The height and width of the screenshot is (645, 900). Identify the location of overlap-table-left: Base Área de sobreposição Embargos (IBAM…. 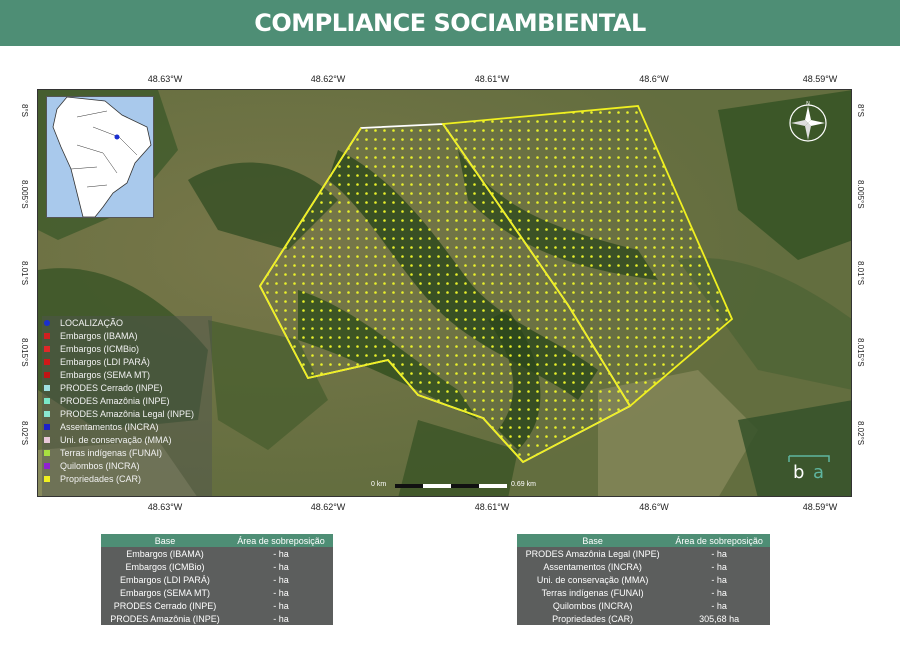
(217, 579).